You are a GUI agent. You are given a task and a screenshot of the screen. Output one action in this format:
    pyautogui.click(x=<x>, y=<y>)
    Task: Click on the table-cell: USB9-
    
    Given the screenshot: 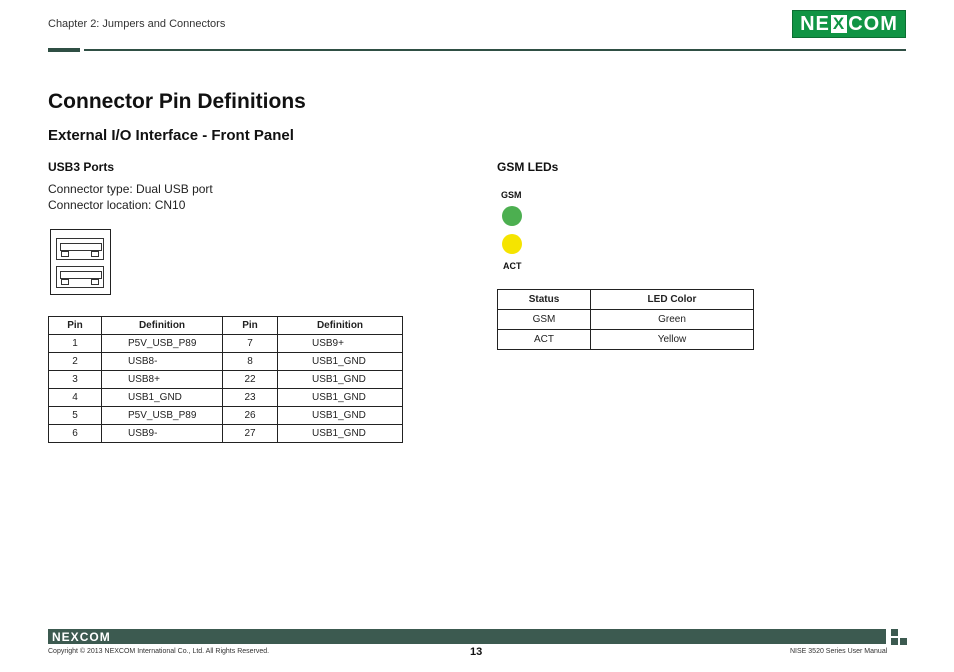 What is the action you would take?
    pyautogui.click(x=162, y=433)
    